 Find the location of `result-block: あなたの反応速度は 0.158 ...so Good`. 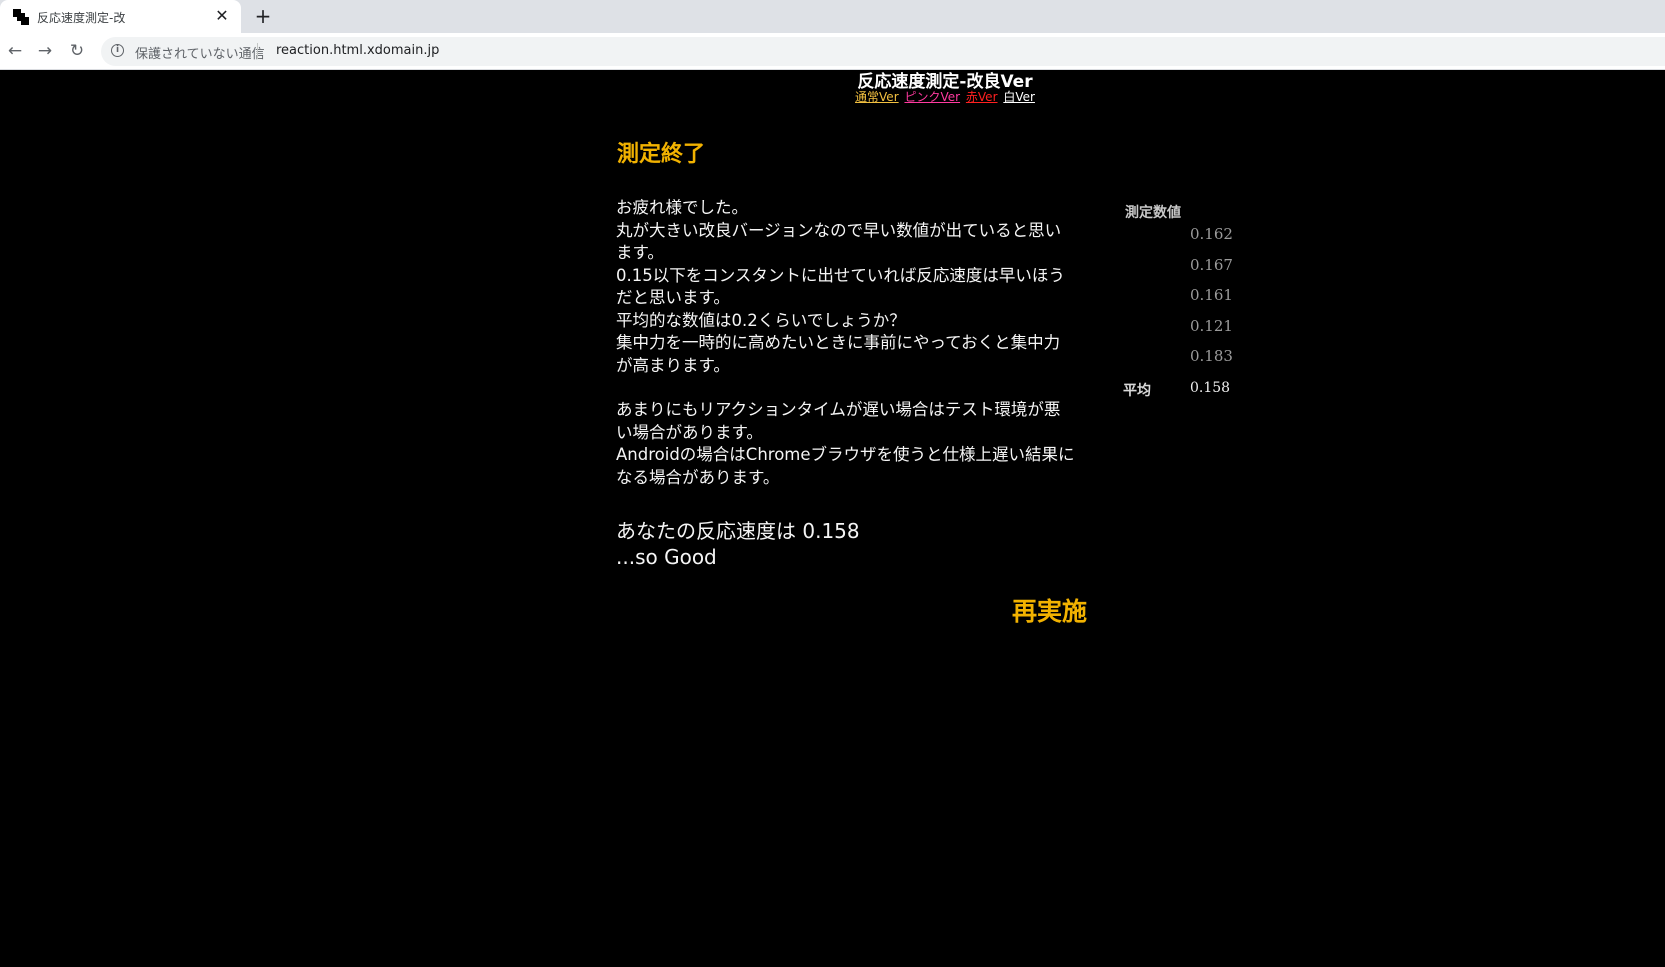

result-block: あなたの反応速度は 0.158 ...so Good is located at coordinates (738, 544).